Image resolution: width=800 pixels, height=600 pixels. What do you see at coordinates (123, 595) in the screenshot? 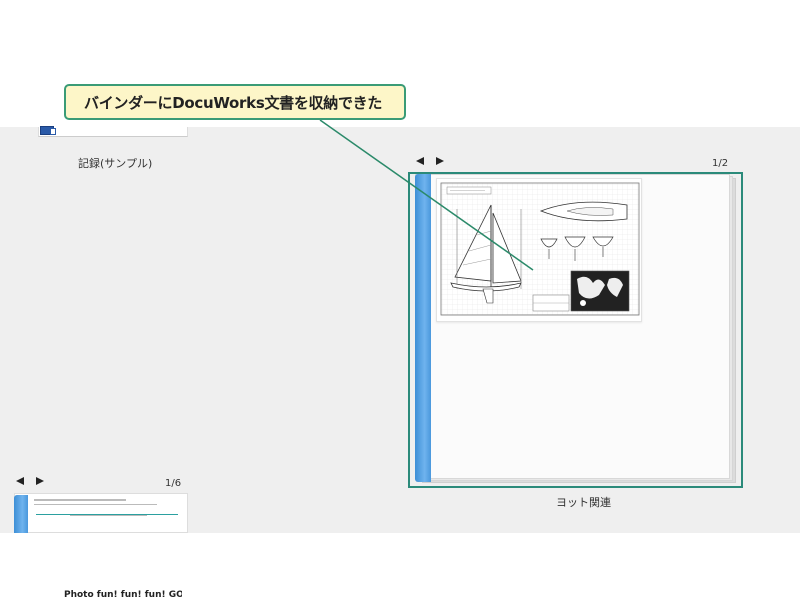
I see `bottom-binder-preview-title: Photo fun! fun! fun! GO!` at bounding box center [123, 595].